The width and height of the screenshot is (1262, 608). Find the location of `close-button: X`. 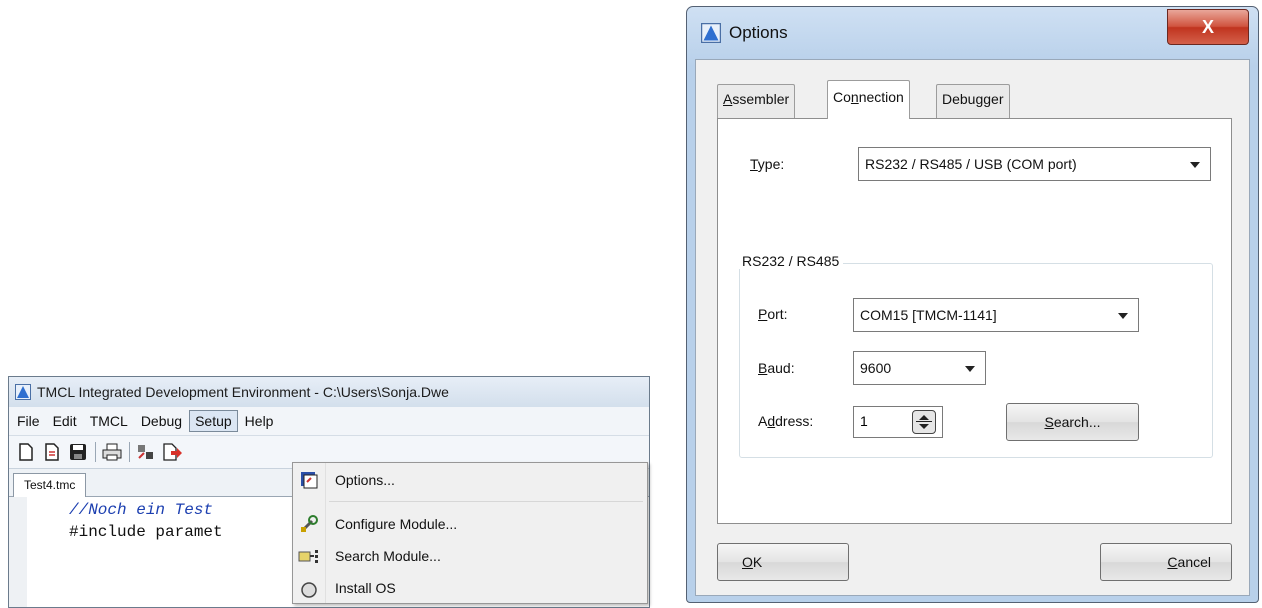

close-button: X is located at coordinates (1208, 27).